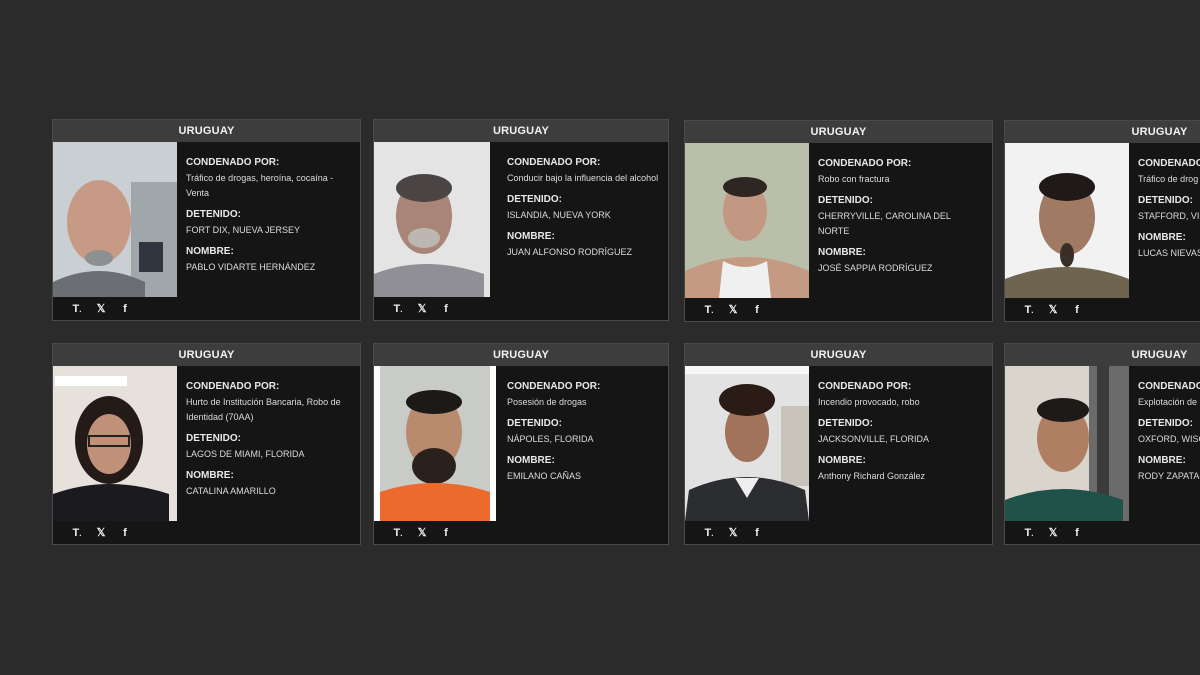 Image resolution: width=1200 pixels, height=675 pixels. What do you see at coordinates (559, 215) in the screenshot?
I see `detained-value: ISLANDIA, NUEVA YORK` at bounding box center [559, 215].